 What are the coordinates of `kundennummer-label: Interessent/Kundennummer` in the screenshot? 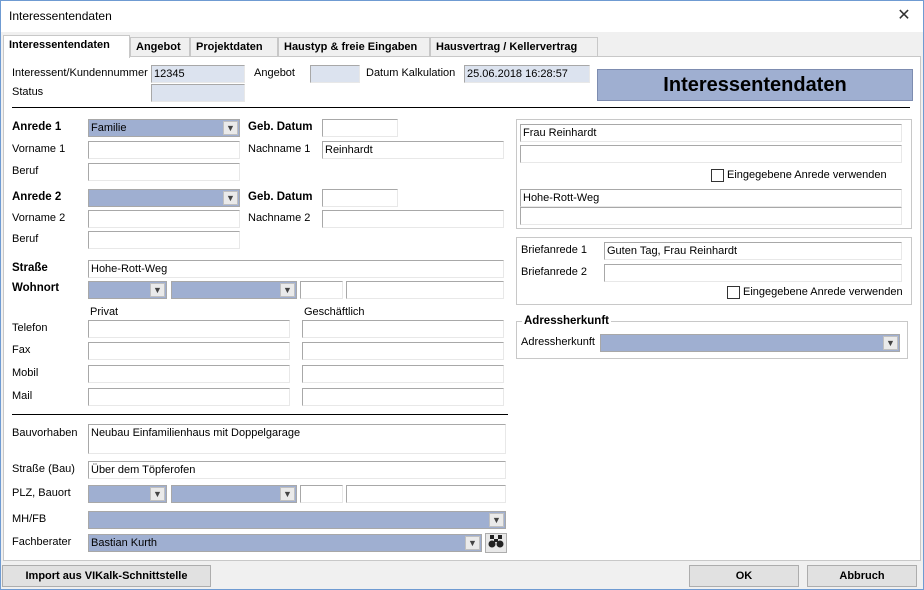 It's located at (80, 73).